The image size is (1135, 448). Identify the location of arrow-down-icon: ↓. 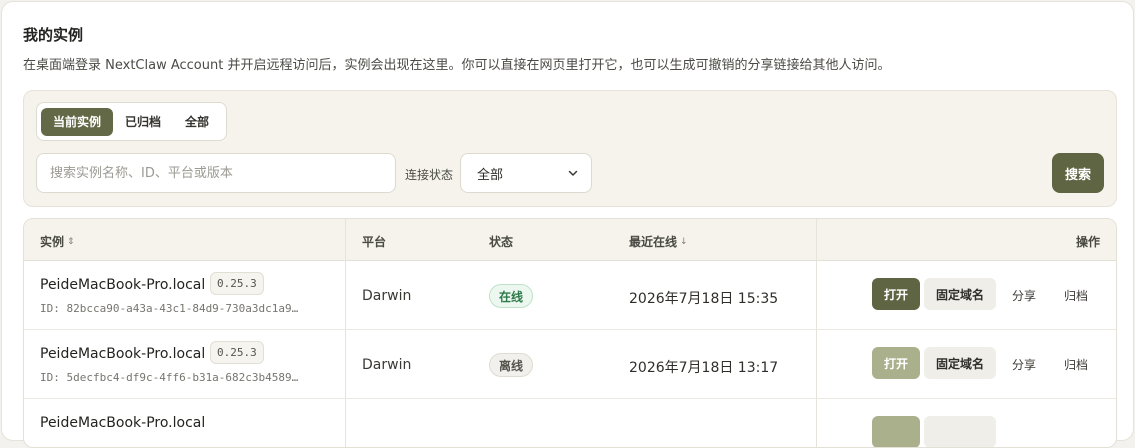
(684, 241).